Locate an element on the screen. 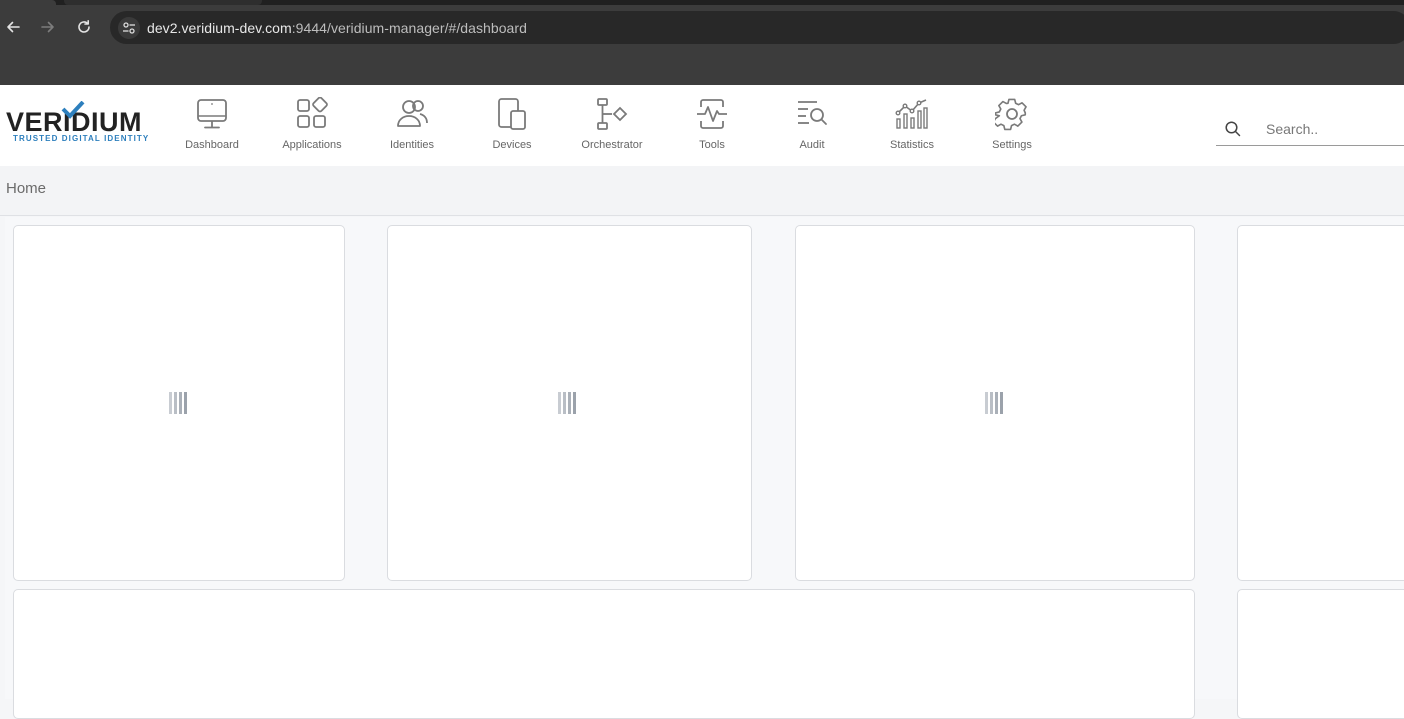 Image resolution: width=1404 pixels, height=719 pixels. bookmarks-bar is located at coordinates (702, 67).